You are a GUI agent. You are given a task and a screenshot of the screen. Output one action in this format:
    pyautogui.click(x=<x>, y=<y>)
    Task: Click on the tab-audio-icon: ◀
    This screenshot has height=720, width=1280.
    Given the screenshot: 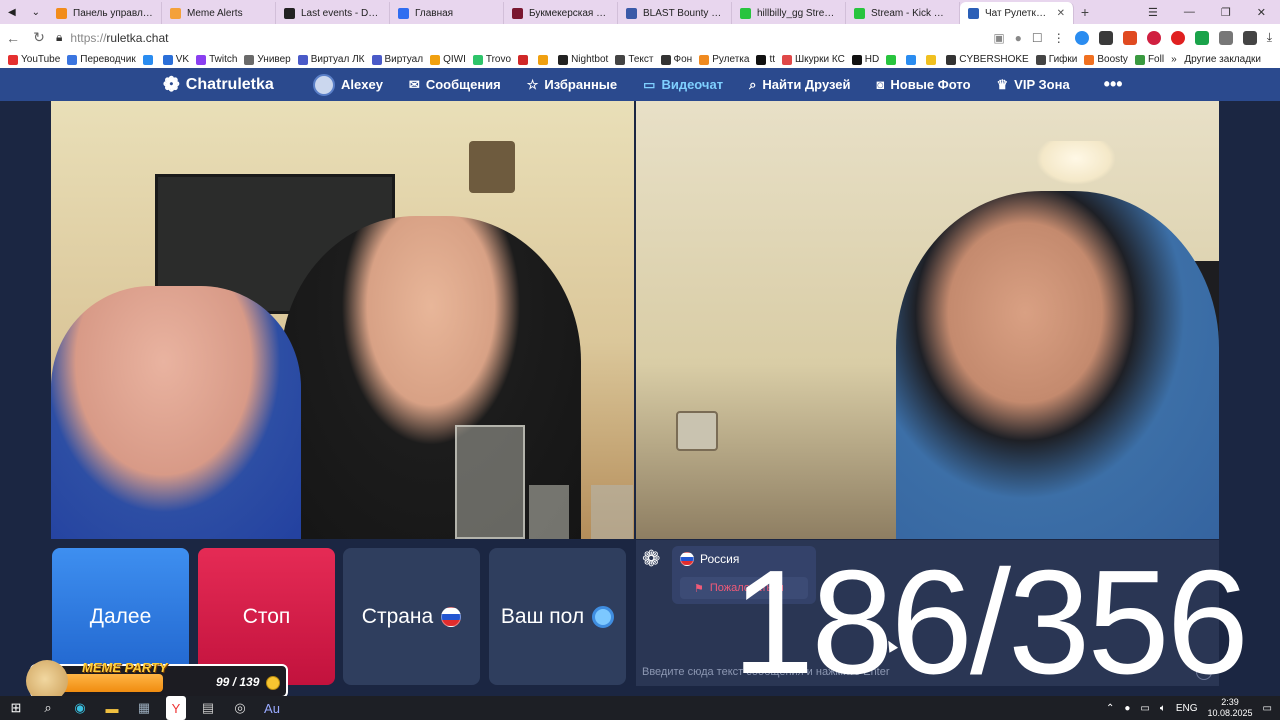 What is the action you would take?
    pyautogui.click(x=12, y=12)
    